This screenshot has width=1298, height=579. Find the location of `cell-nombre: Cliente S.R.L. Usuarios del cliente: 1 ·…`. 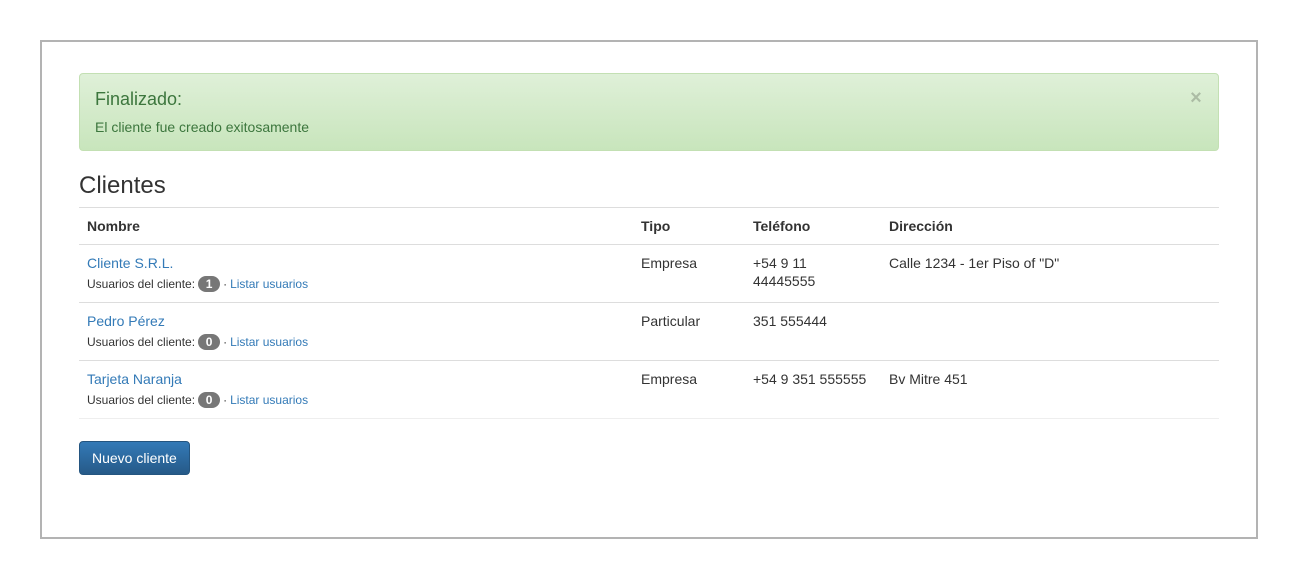

cell-nombre: Cliente S.R.L. Usuarios del cliente: 1 ·… is located at coordinates (356, 273).